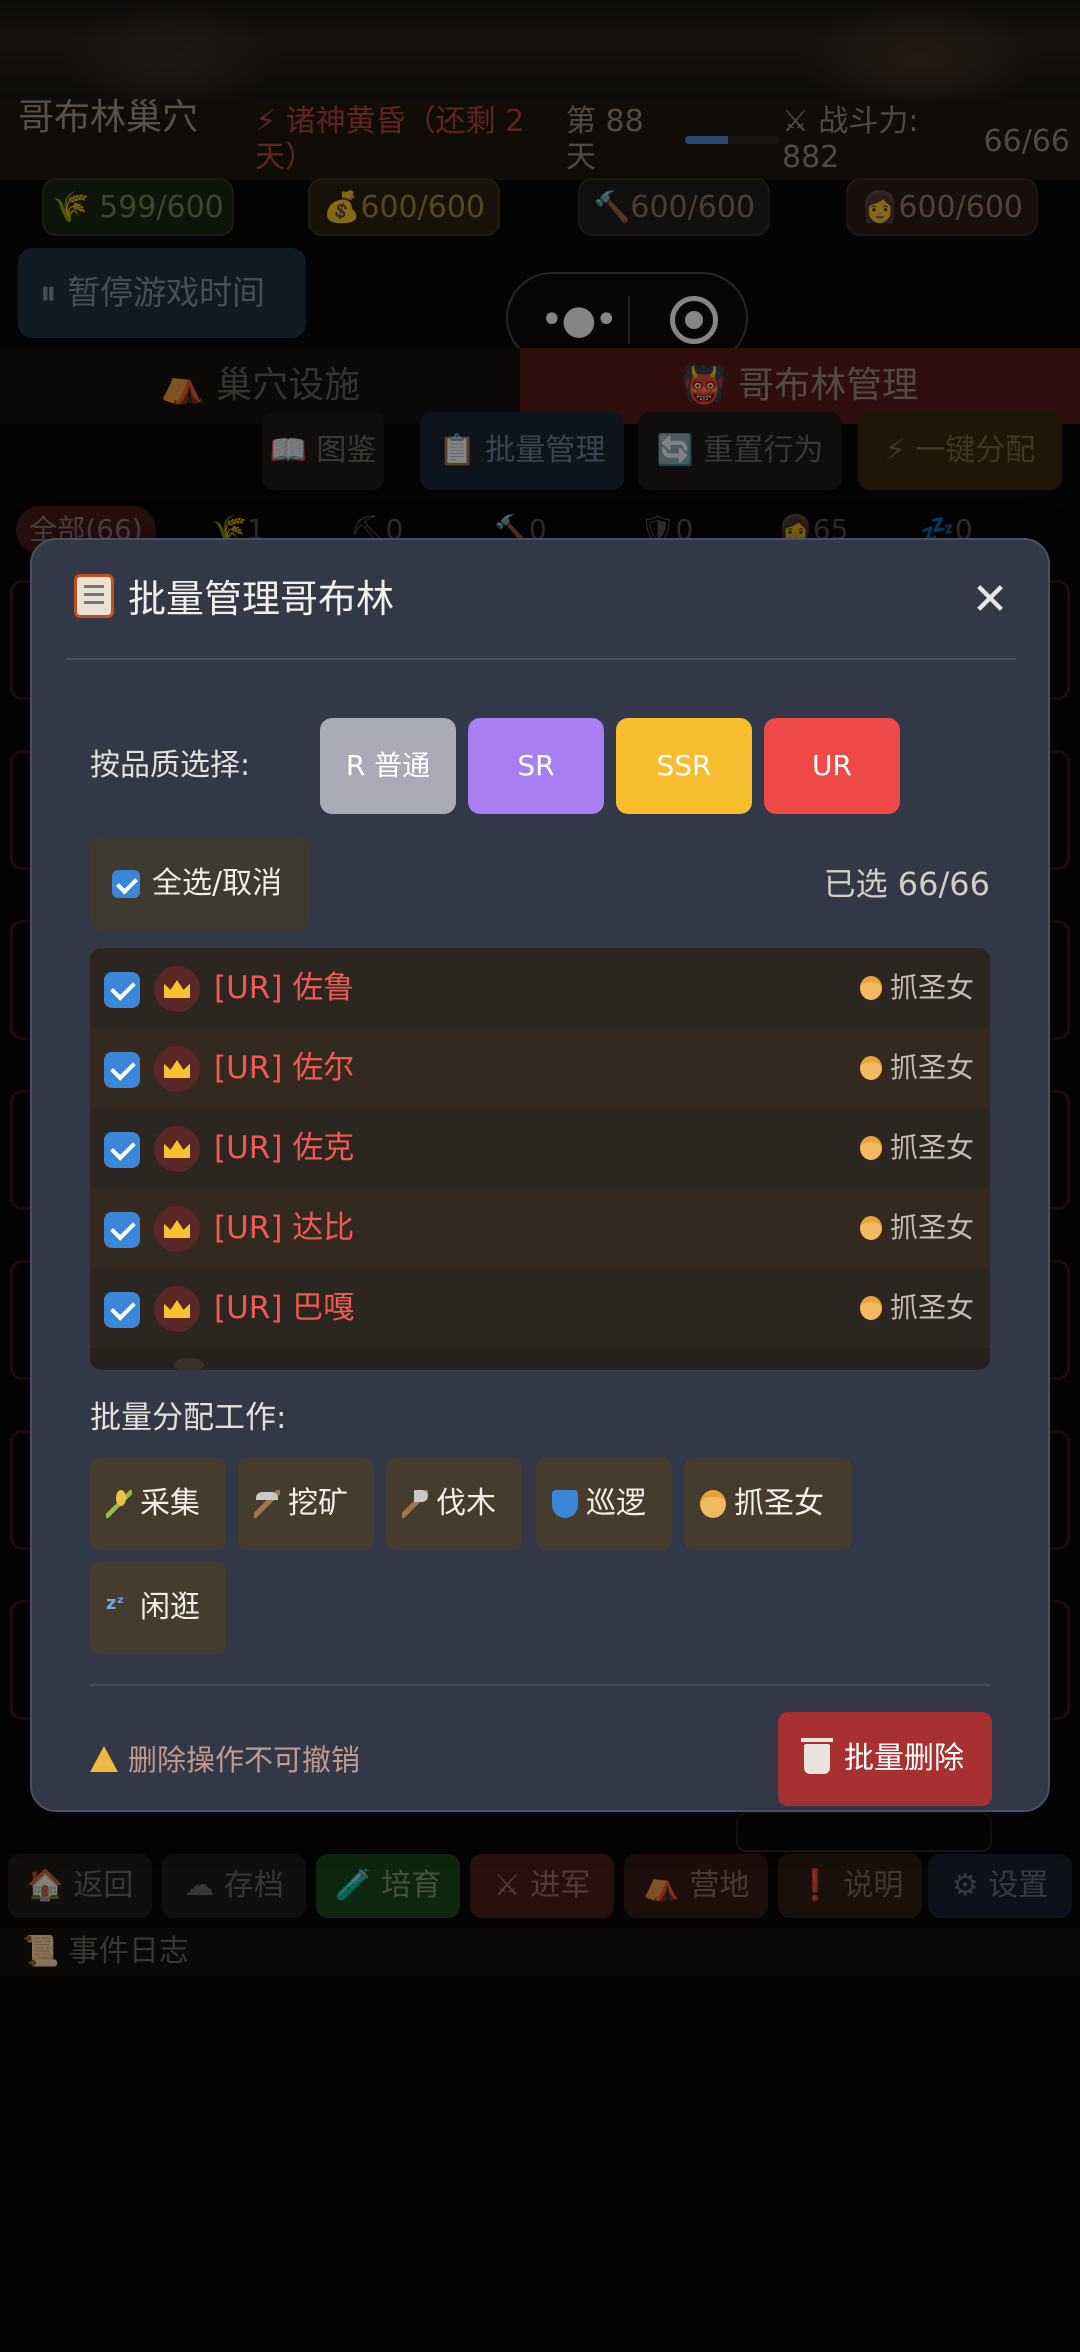 This screenshot has height=2352, width=1080. Describe the element at coordinates (284, 1068) in the screenshot. I see `goblin-name: [UR] 佐尔` at that location.